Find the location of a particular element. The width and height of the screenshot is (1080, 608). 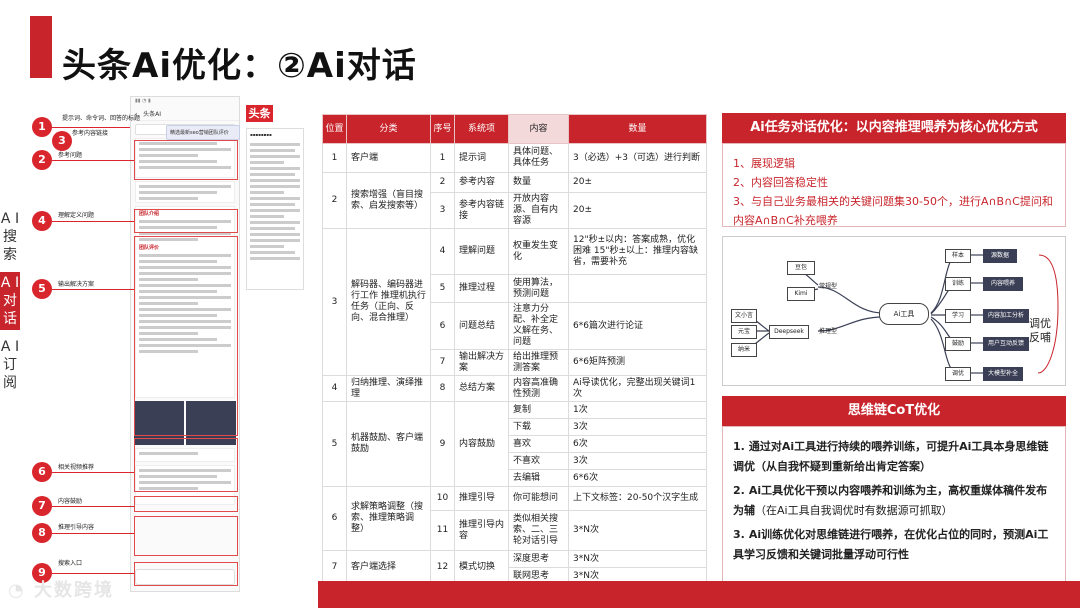

side-nav-item-ai-search: A I 搜索 is located at coordinates (10, 237).